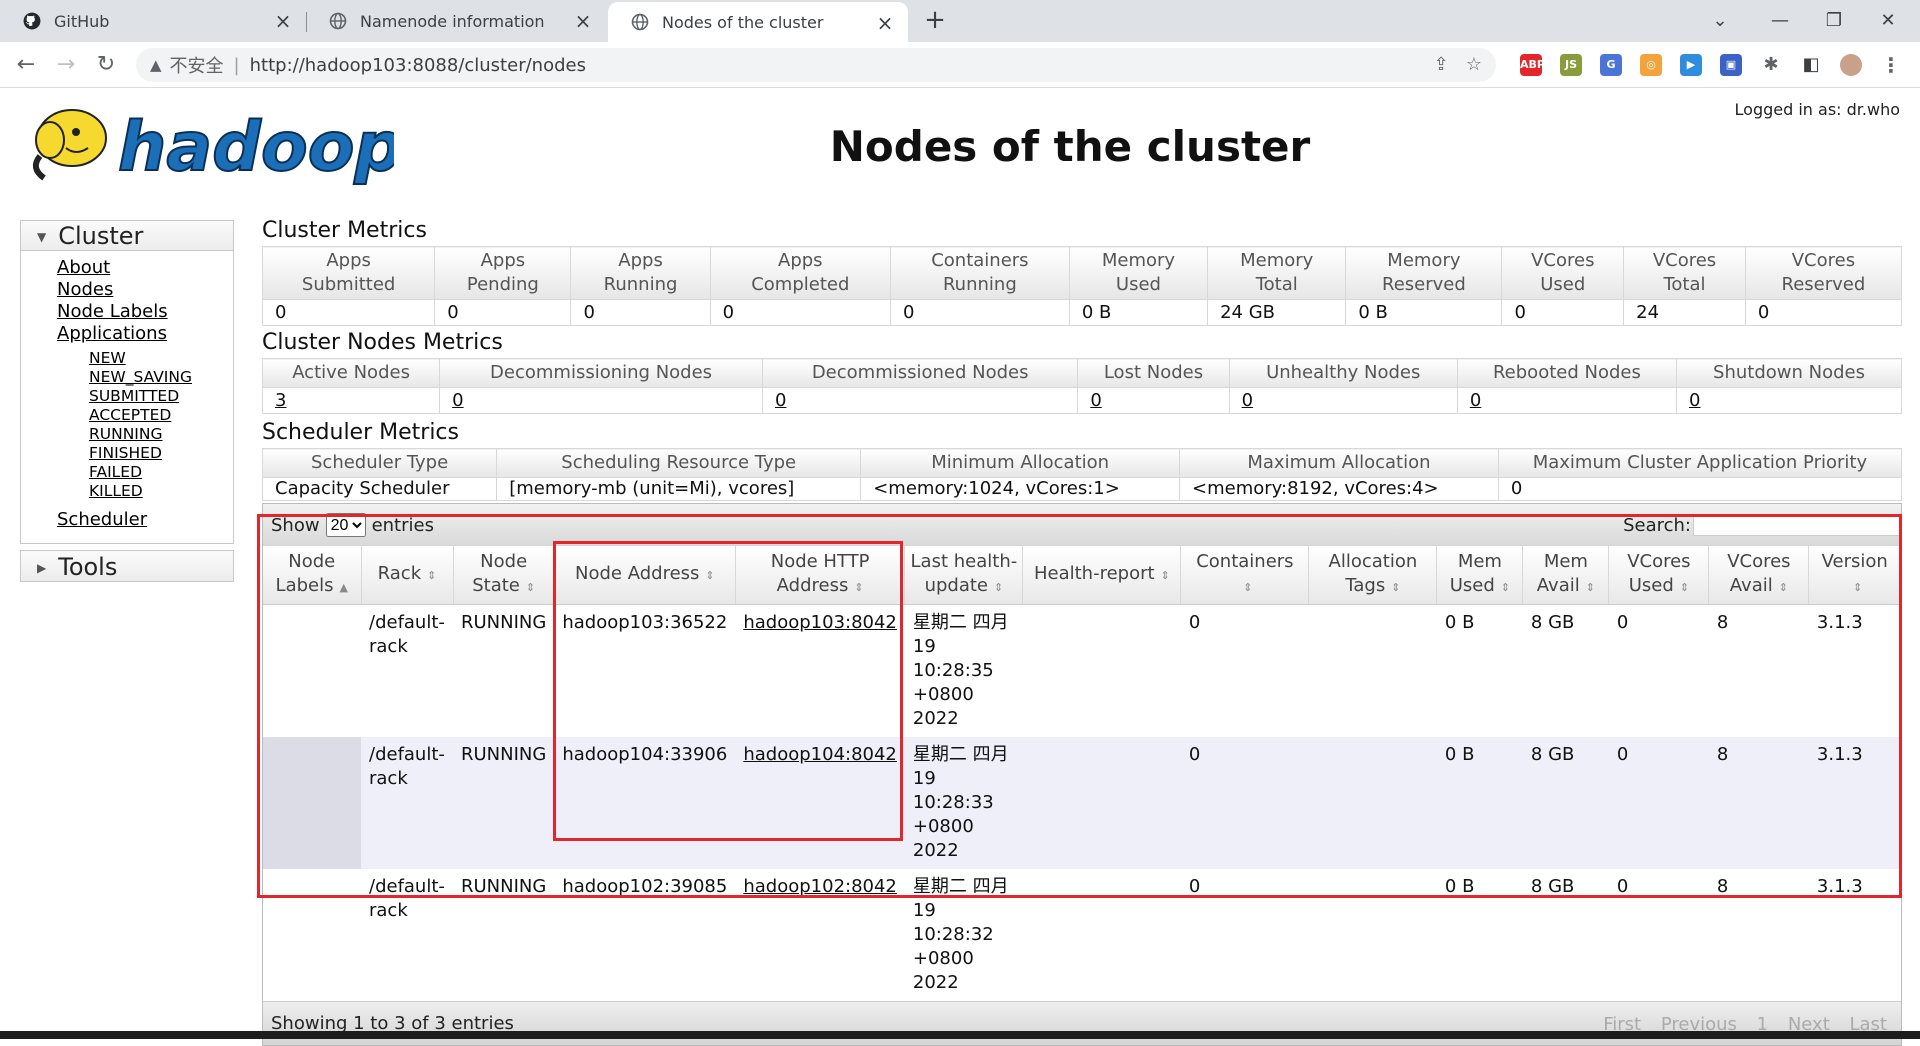 The width and height of the screenshot is (1920, 1046). What do you see at coordinates (1566, 575) in the screenshot?
I see `col-mem-avail: Mem Avail ⇕` at bounding box center [1566, 575].